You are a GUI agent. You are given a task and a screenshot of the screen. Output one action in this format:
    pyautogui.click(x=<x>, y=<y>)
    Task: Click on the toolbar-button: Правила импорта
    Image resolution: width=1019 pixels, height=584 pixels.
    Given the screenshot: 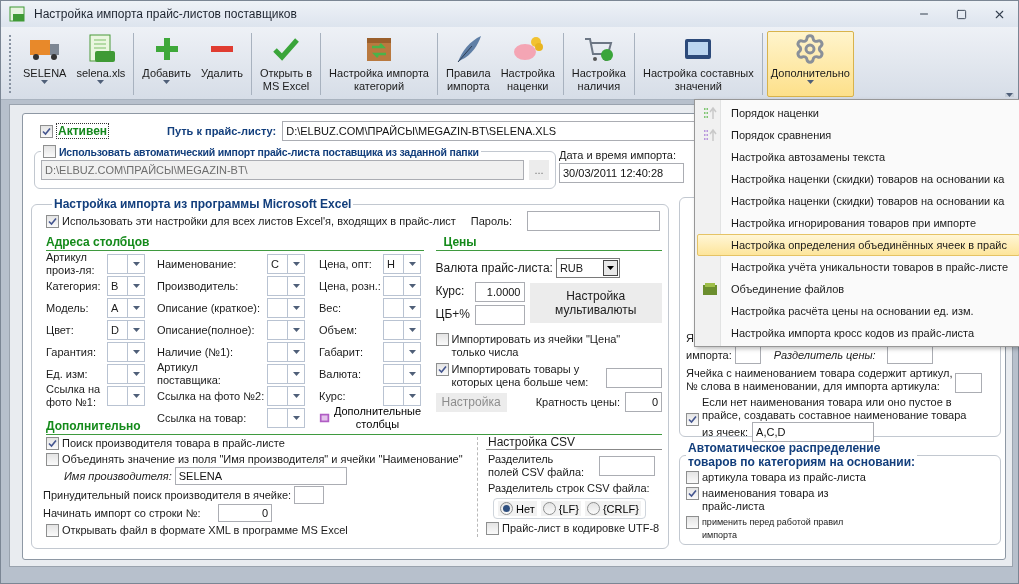 What is the action you would take?
    pyautogui.click(x=468, y=64)
    